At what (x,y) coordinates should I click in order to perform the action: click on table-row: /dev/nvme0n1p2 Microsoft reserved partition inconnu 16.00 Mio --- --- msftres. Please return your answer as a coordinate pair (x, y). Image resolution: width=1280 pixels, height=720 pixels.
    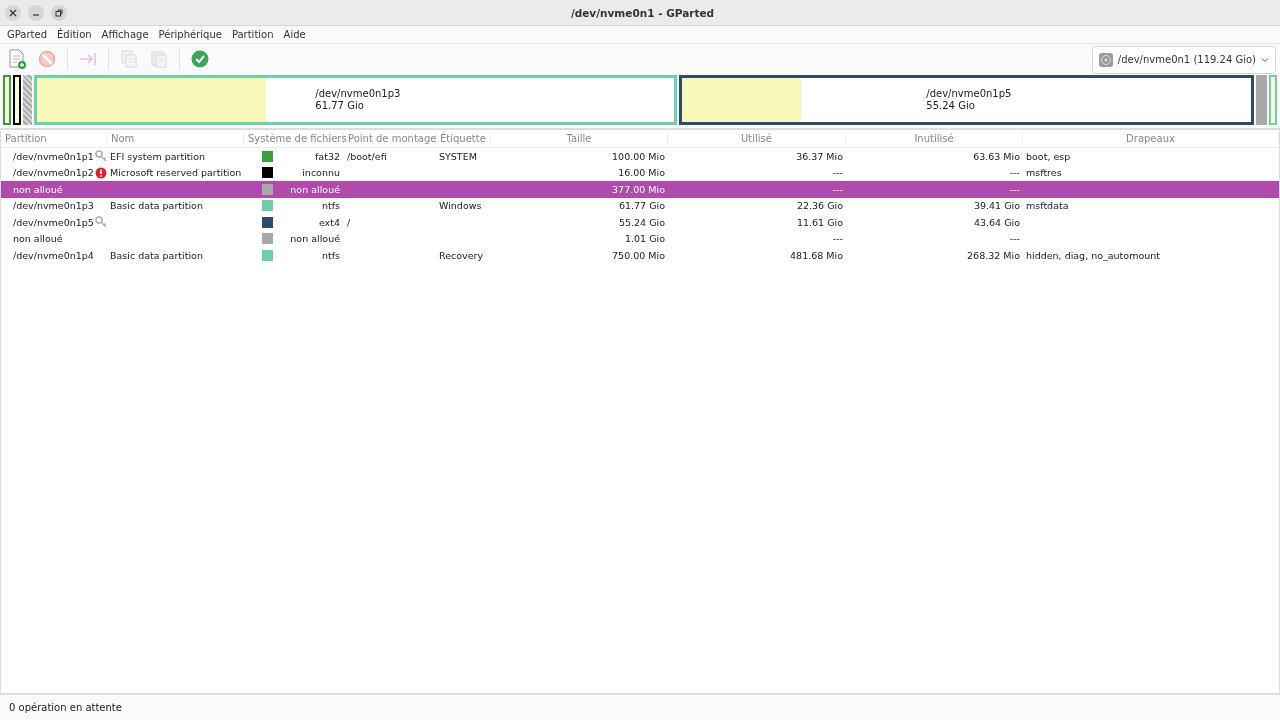
    Looking at the image, I should click on (640, 172).